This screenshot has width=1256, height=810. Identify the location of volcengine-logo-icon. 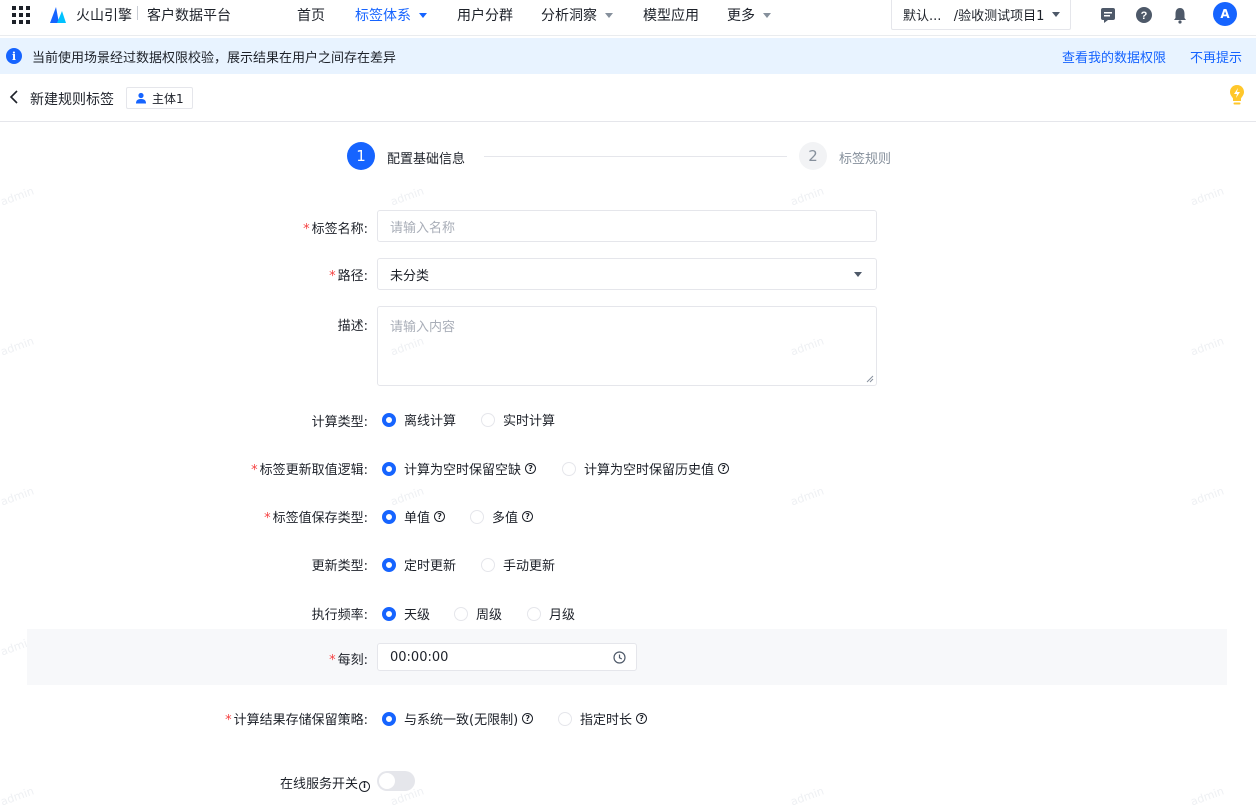
(58, 15).